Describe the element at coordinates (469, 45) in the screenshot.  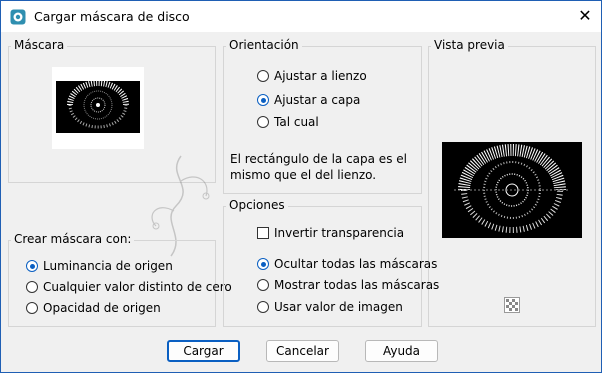
I see `preview-group-label: Vista previa` at that location.